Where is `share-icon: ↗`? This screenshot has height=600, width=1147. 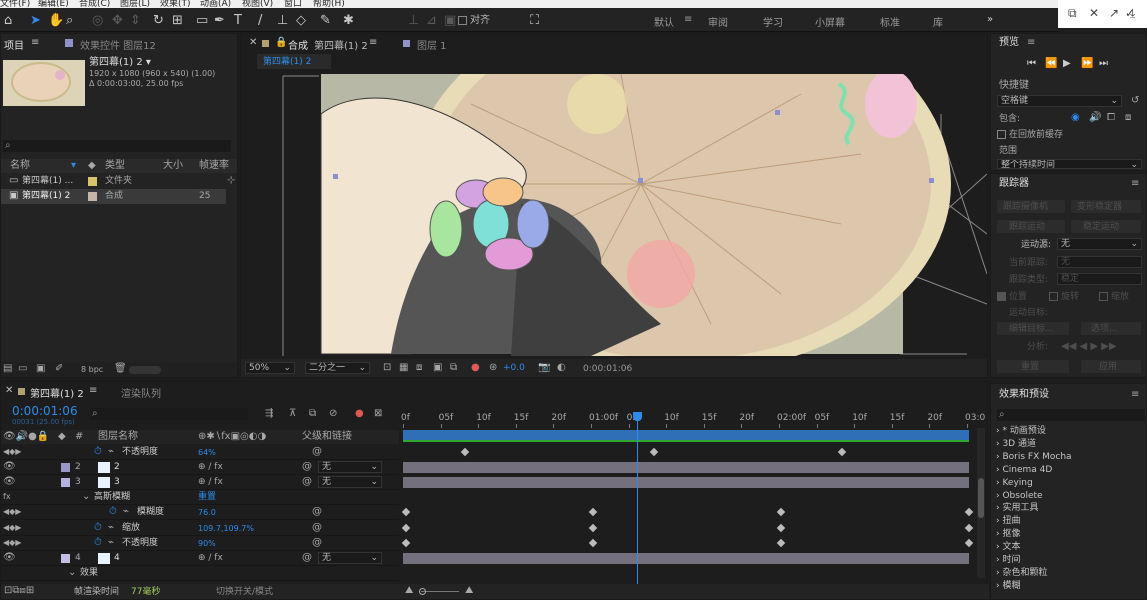
share-icon: ↗ is located at coordinates (1114, 13).